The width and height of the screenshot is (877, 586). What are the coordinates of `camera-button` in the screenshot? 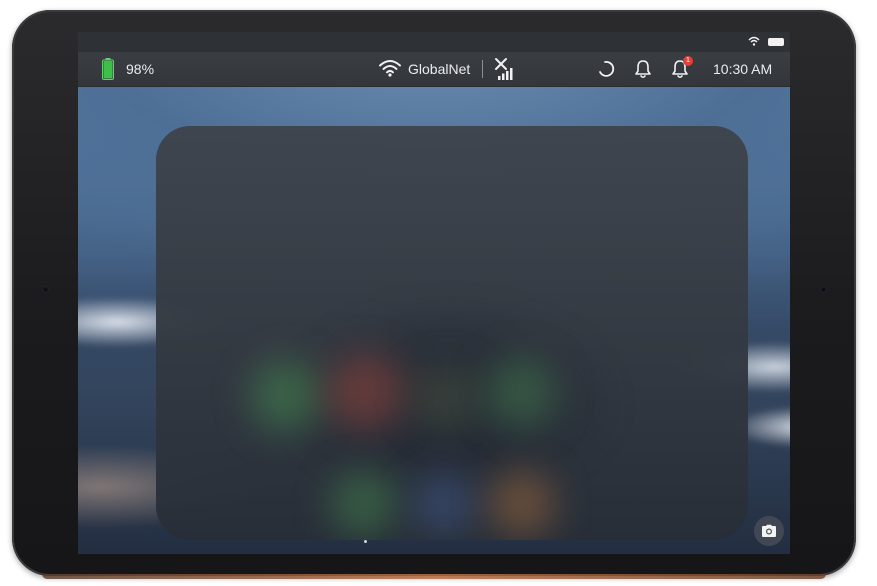 It's located at (769, 531).